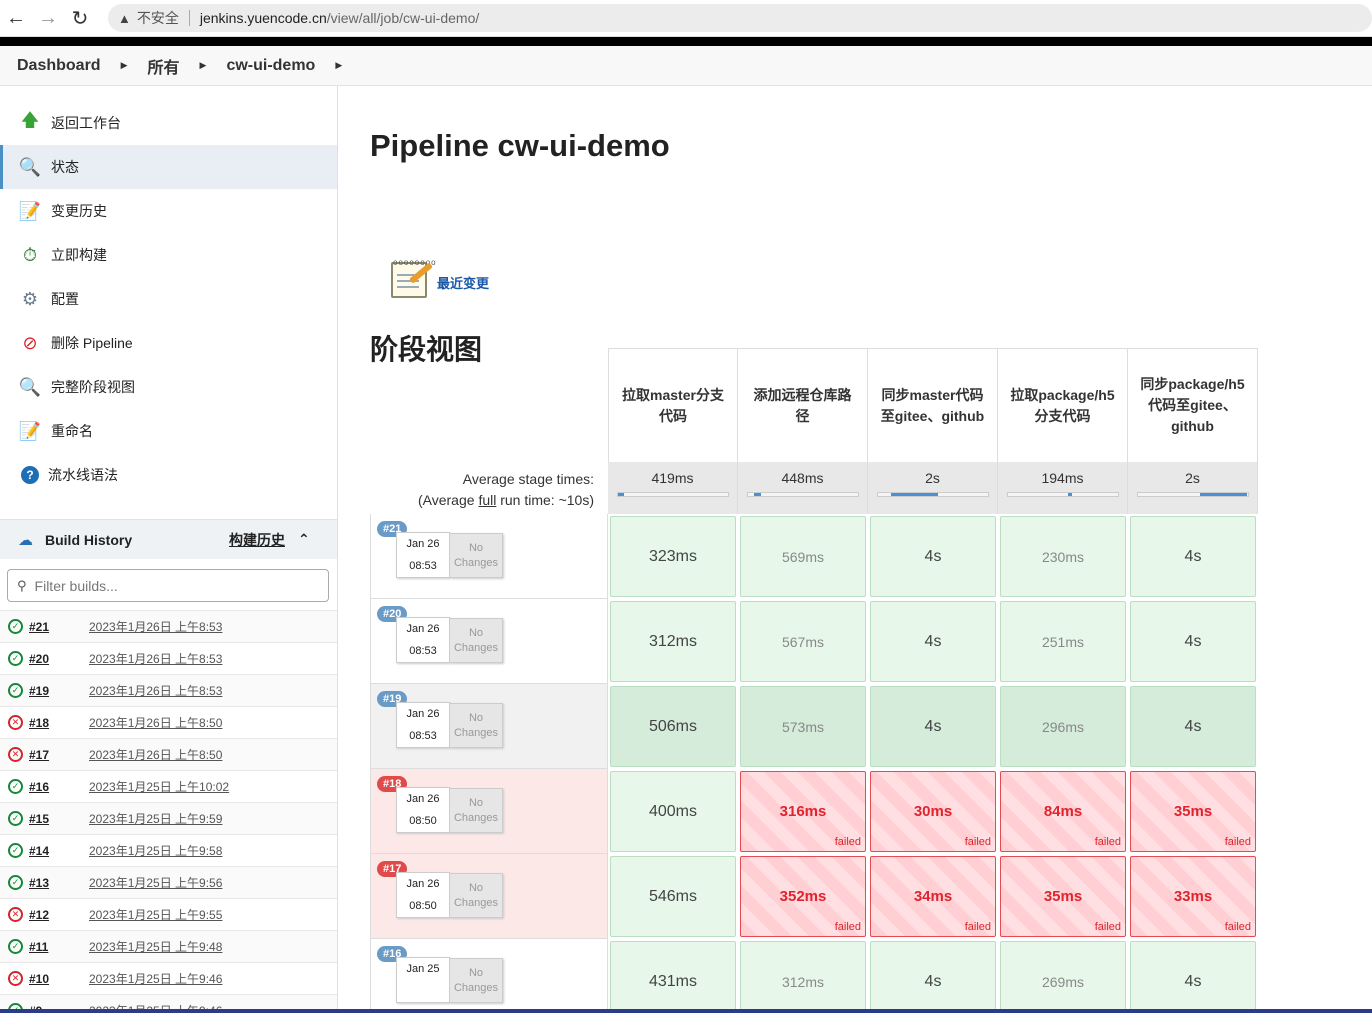 The width and height of the screenshot is (1372, 1013). What do you see at coordinates (59, 947) in the screenshot?
I see `build-number-link: #11` at bounding box center [59, 947].